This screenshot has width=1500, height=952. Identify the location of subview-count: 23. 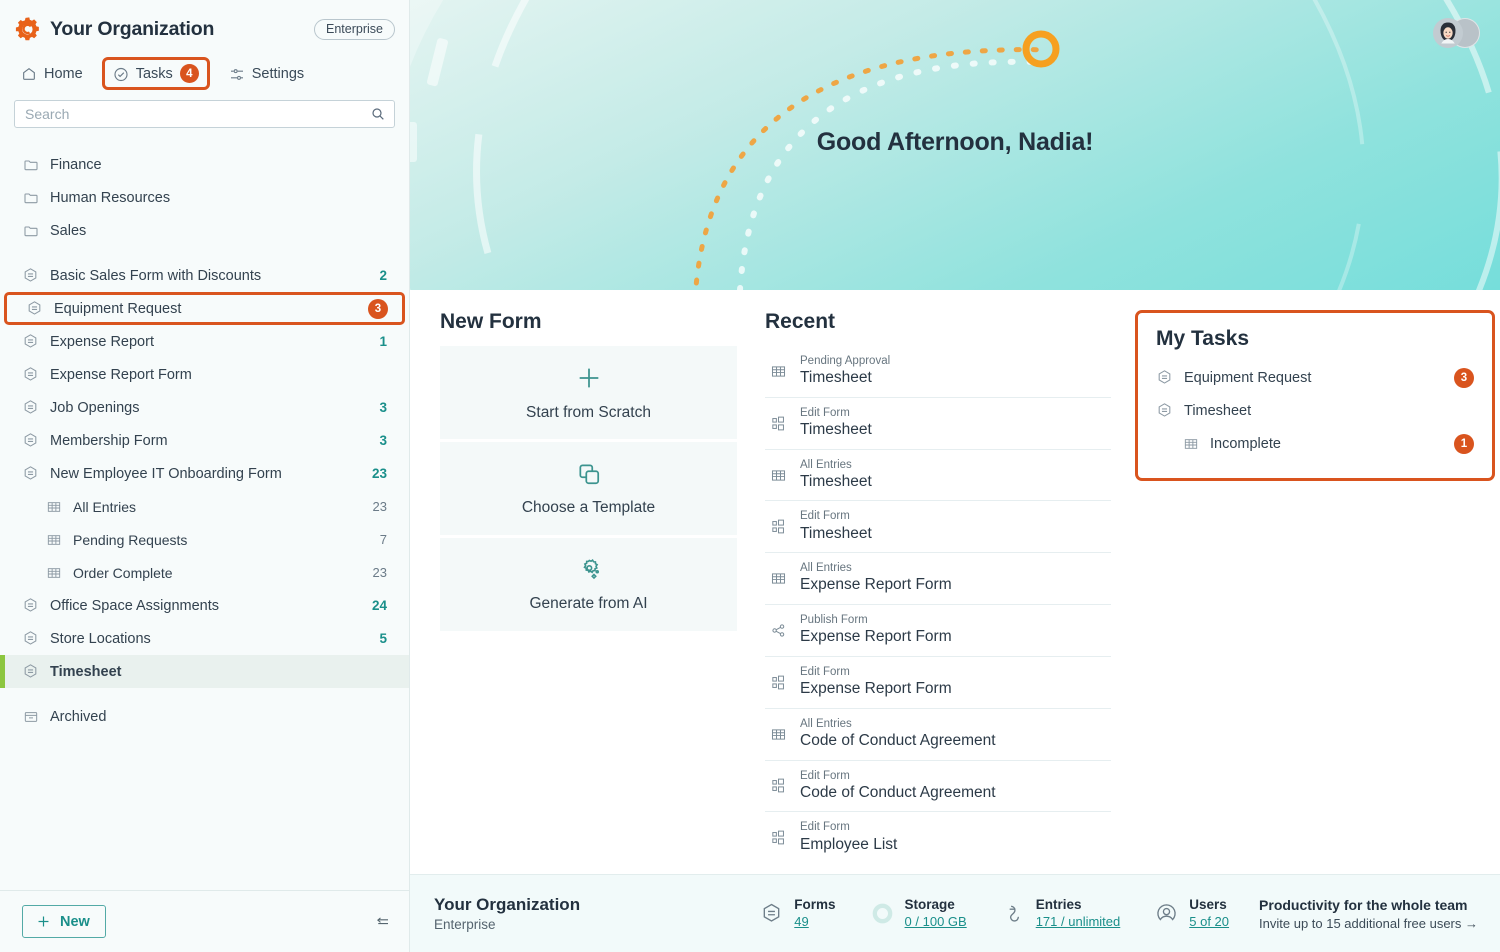
(379, 572).